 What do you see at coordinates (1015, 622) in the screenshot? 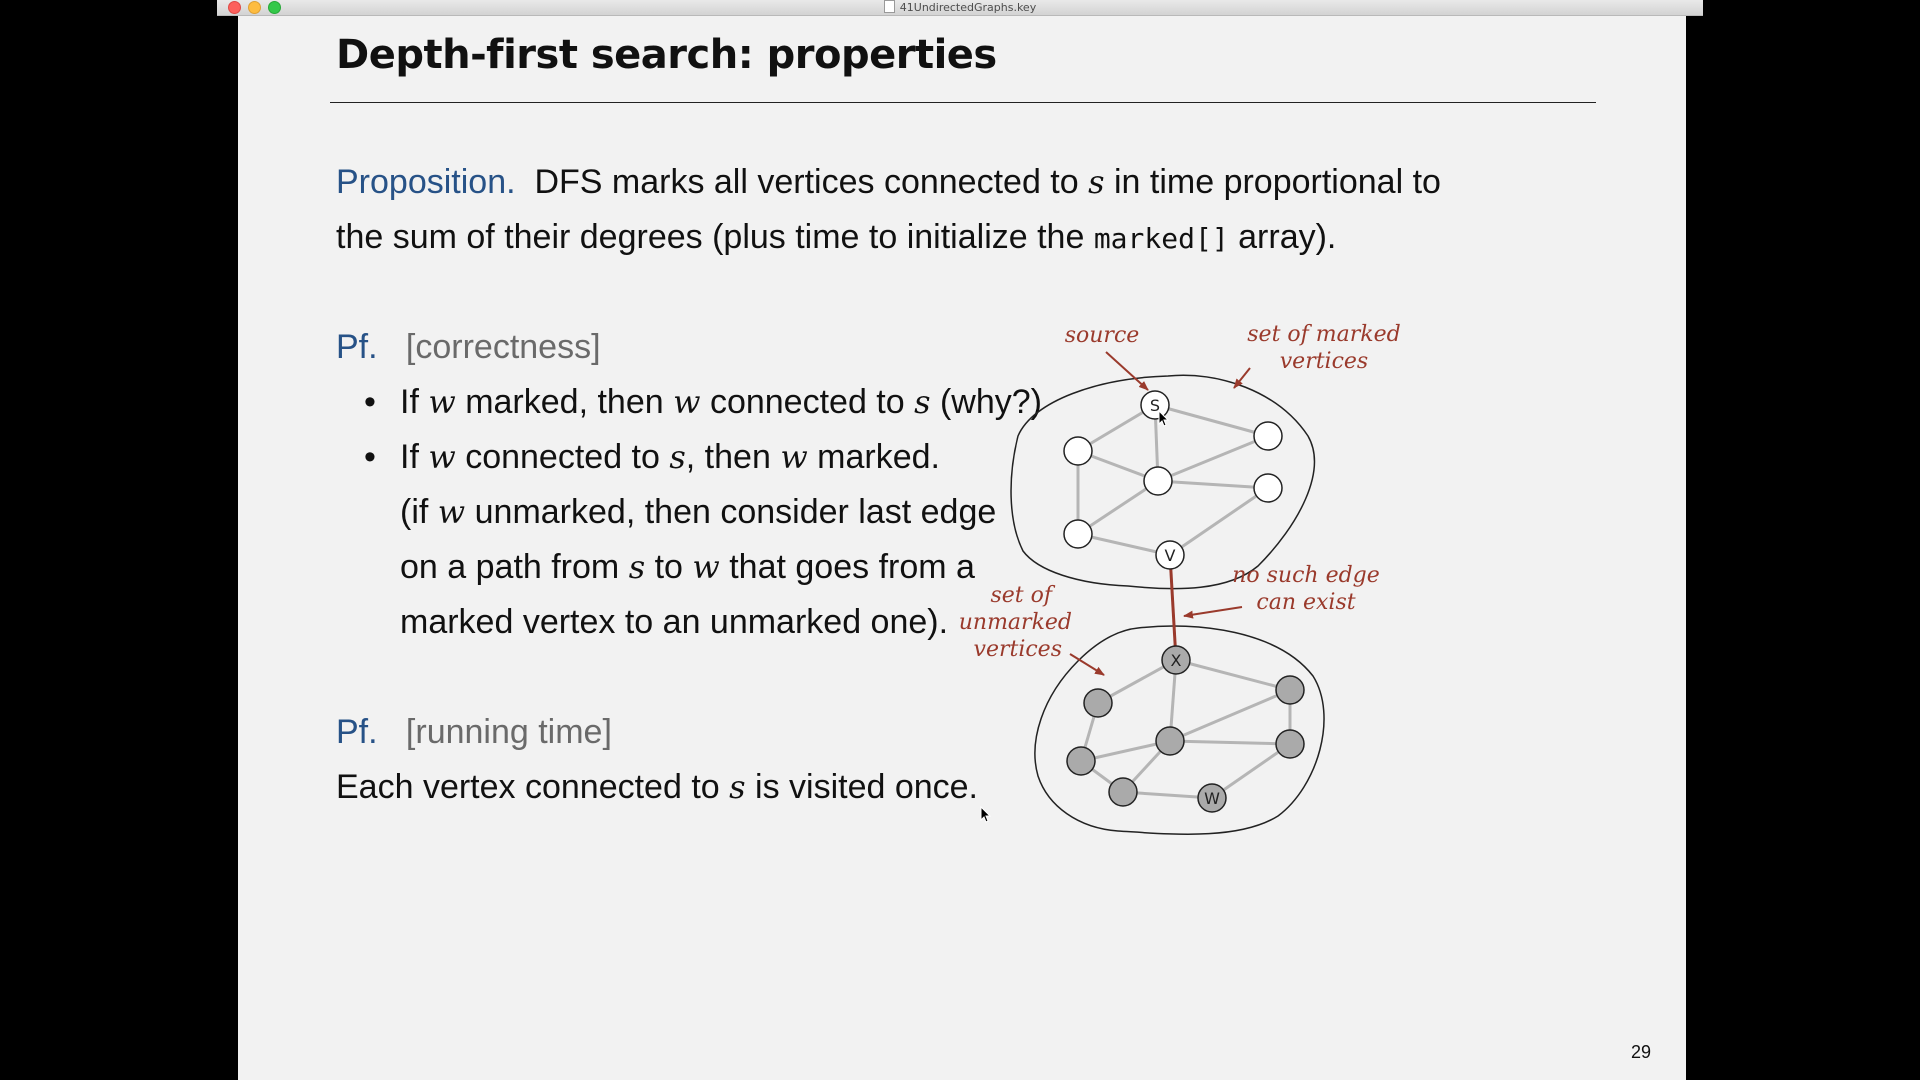
I see `unmarked-annotation-2: unmarked` at bounding box center [1015, 622].